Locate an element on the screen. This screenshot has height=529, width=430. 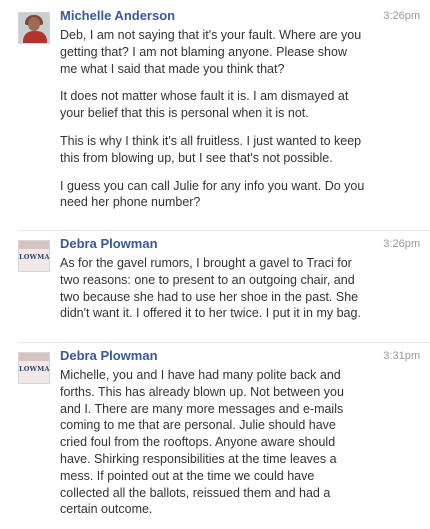
message-timestamp: 3:31pm is located at coordinates (401, 356).